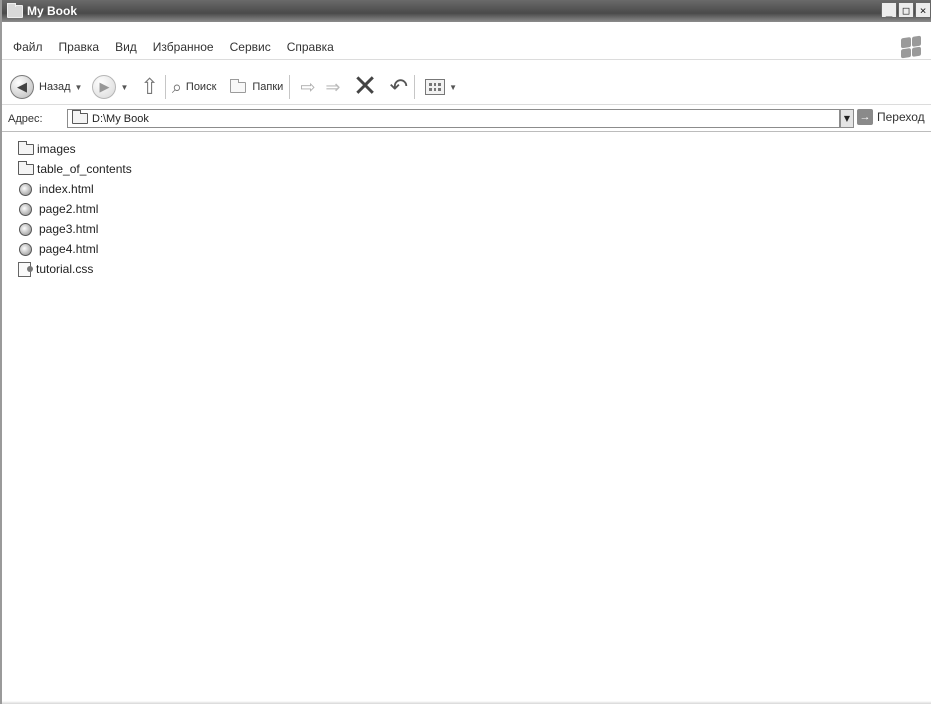 This screenshot has width=931, height=704. I want to click on go-button: → Переход, so click(891, 117).